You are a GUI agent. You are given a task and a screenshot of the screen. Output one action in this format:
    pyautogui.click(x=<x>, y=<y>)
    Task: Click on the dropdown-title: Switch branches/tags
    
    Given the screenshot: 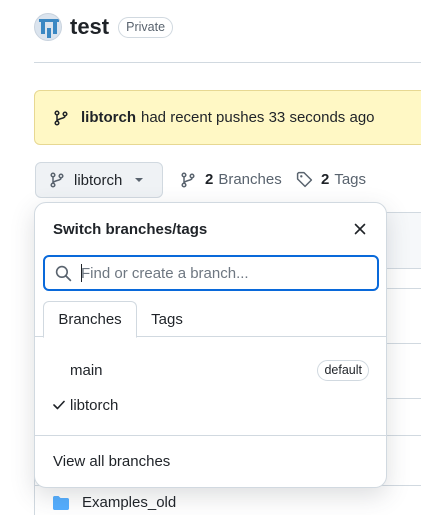 What is the action you would take?
    pyautogui.click(x=130, y=229)
    